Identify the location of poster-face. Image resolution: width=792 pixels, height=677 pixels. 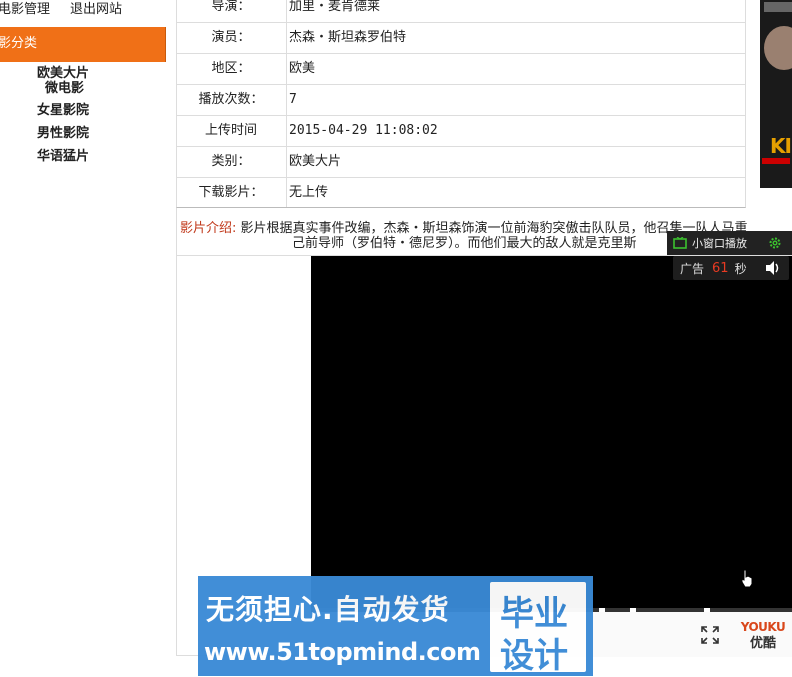
(778, 48).